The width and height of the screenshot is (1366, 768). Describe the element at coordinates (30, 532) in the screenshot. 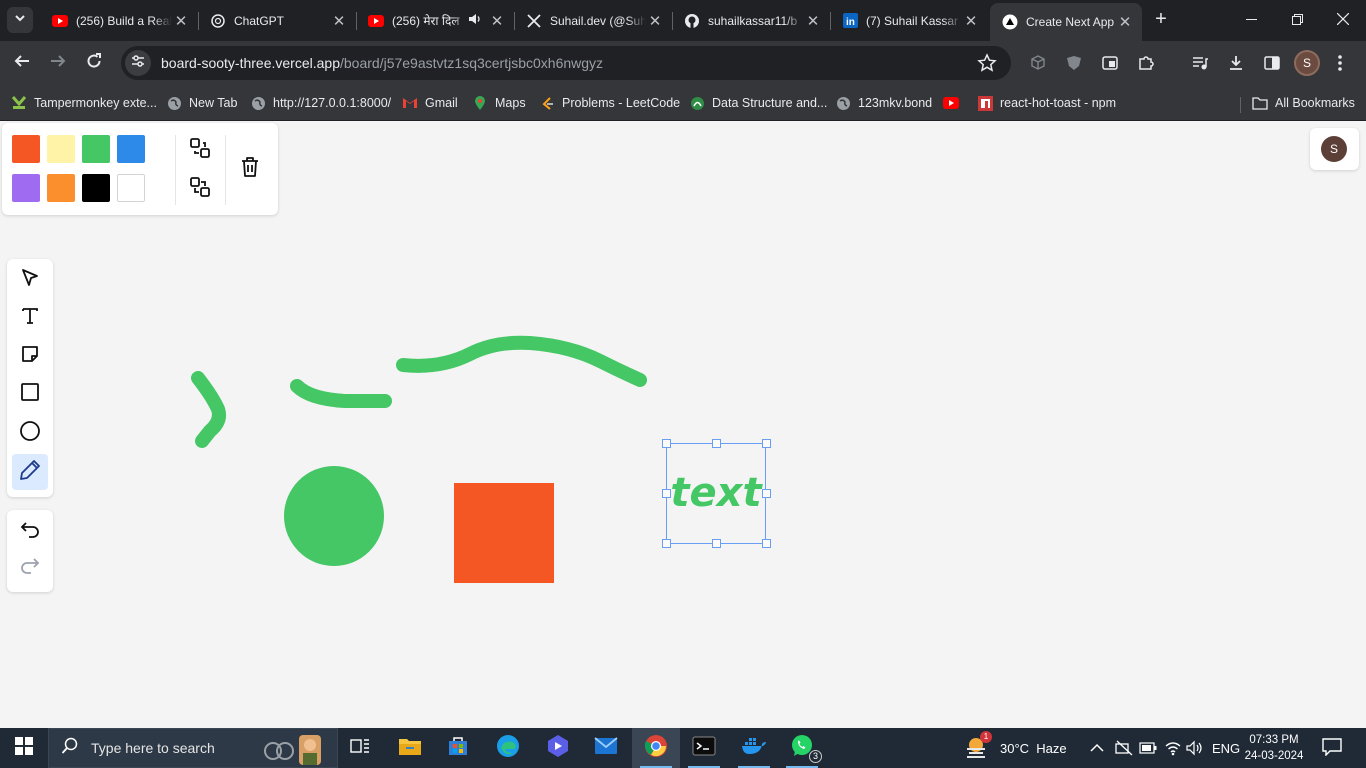

I see `undo-button` at that location.